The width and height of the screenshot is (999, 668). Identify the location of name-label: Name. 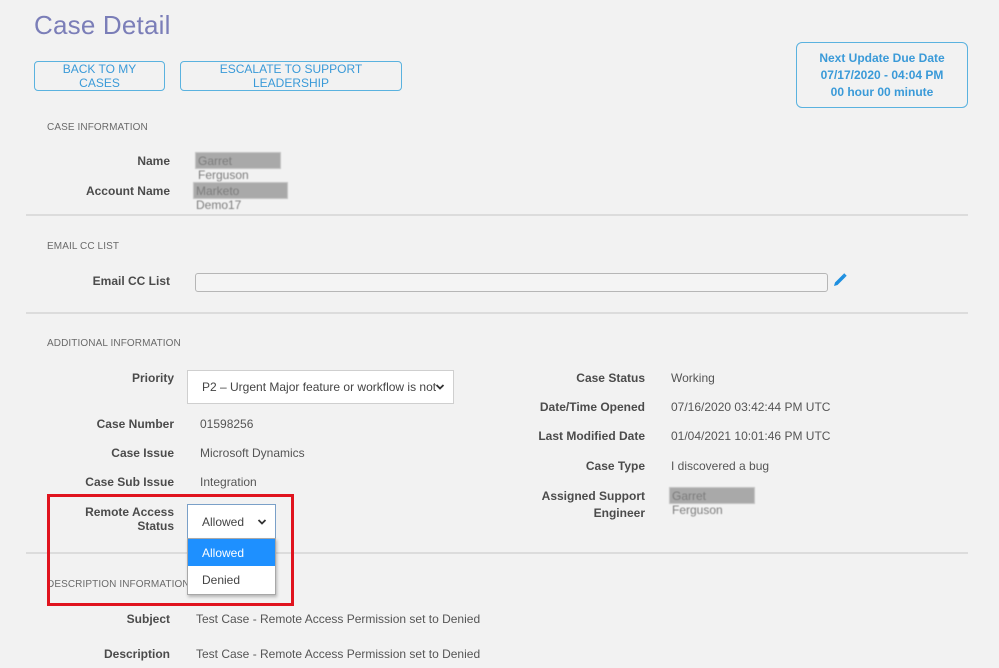
(153, 161).